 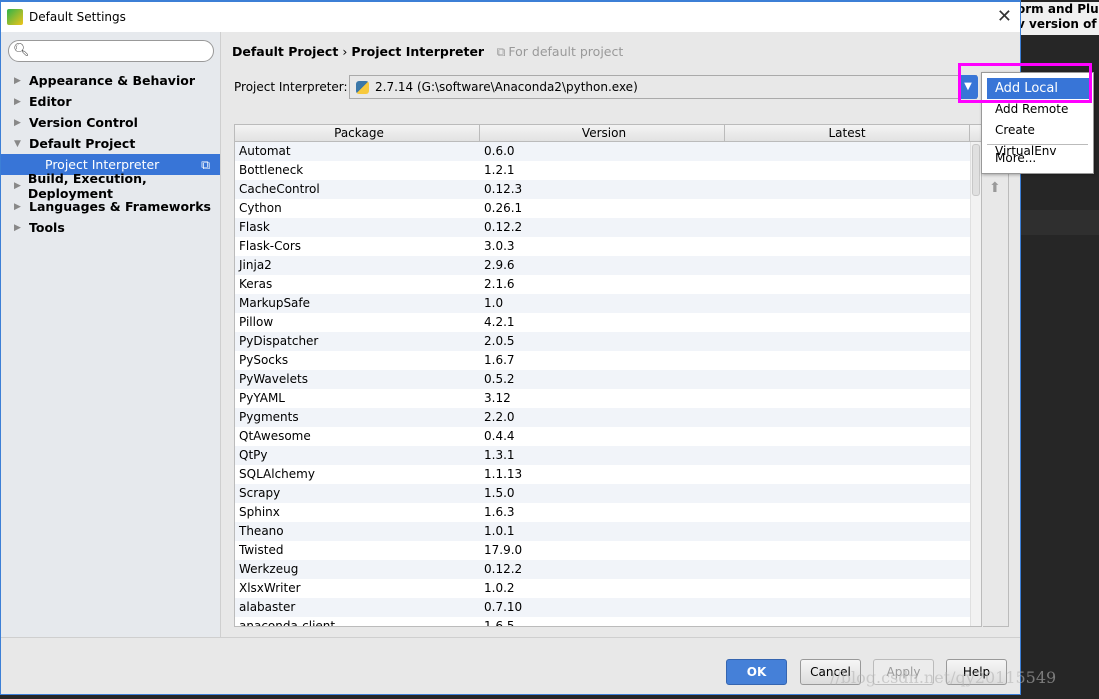 I want to click on sidebar-item-default-project: ▼ Default Project, so click(x=110, y=143).